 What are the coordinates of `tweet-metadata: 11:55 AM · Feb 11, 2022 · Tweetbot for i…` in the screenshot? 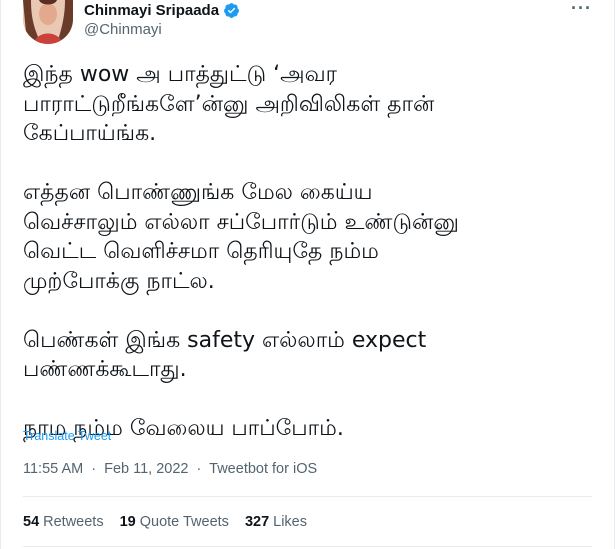 It's located at (170, 469).